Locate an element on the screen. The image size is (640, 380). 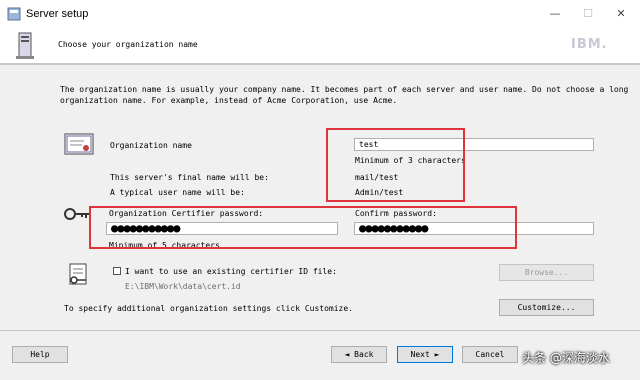
title-bar: Server setup — ☐ ✕ is located at coordinates (320, 14).